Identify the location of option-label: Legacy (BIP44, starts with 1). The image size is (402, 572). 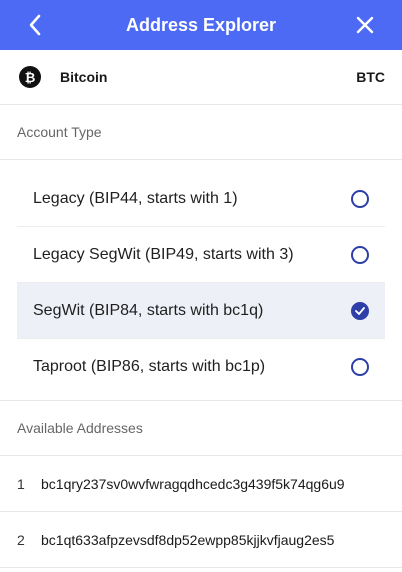
(135, 198).